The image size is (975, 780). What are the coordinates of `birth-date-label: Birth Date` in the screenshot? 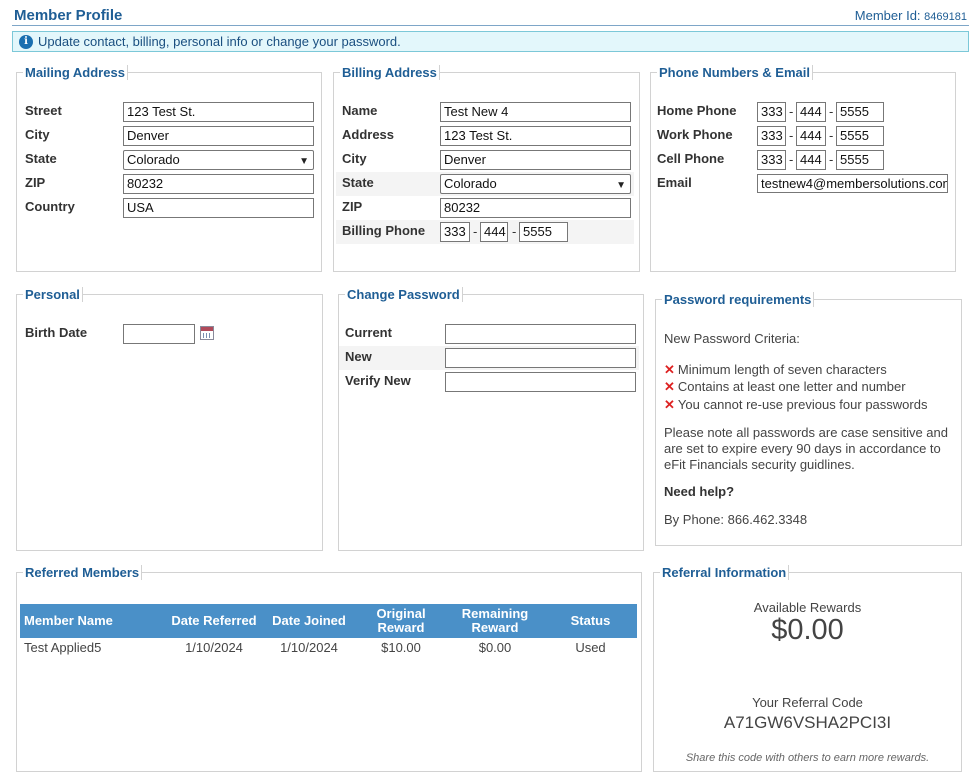 It's located at (56, 332).